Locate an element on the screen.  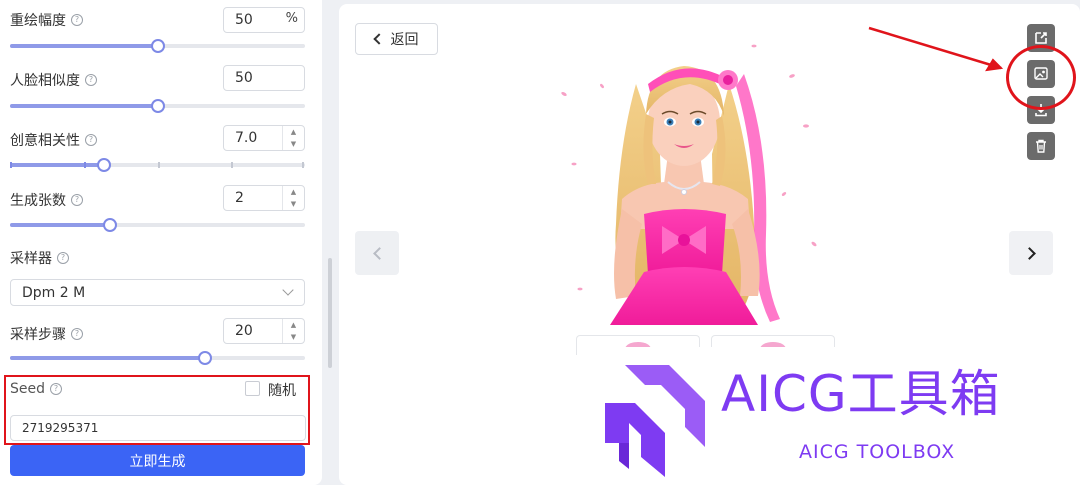
sampling-steps-label: 采样步骤 ? is located at coordinates (46, 334).